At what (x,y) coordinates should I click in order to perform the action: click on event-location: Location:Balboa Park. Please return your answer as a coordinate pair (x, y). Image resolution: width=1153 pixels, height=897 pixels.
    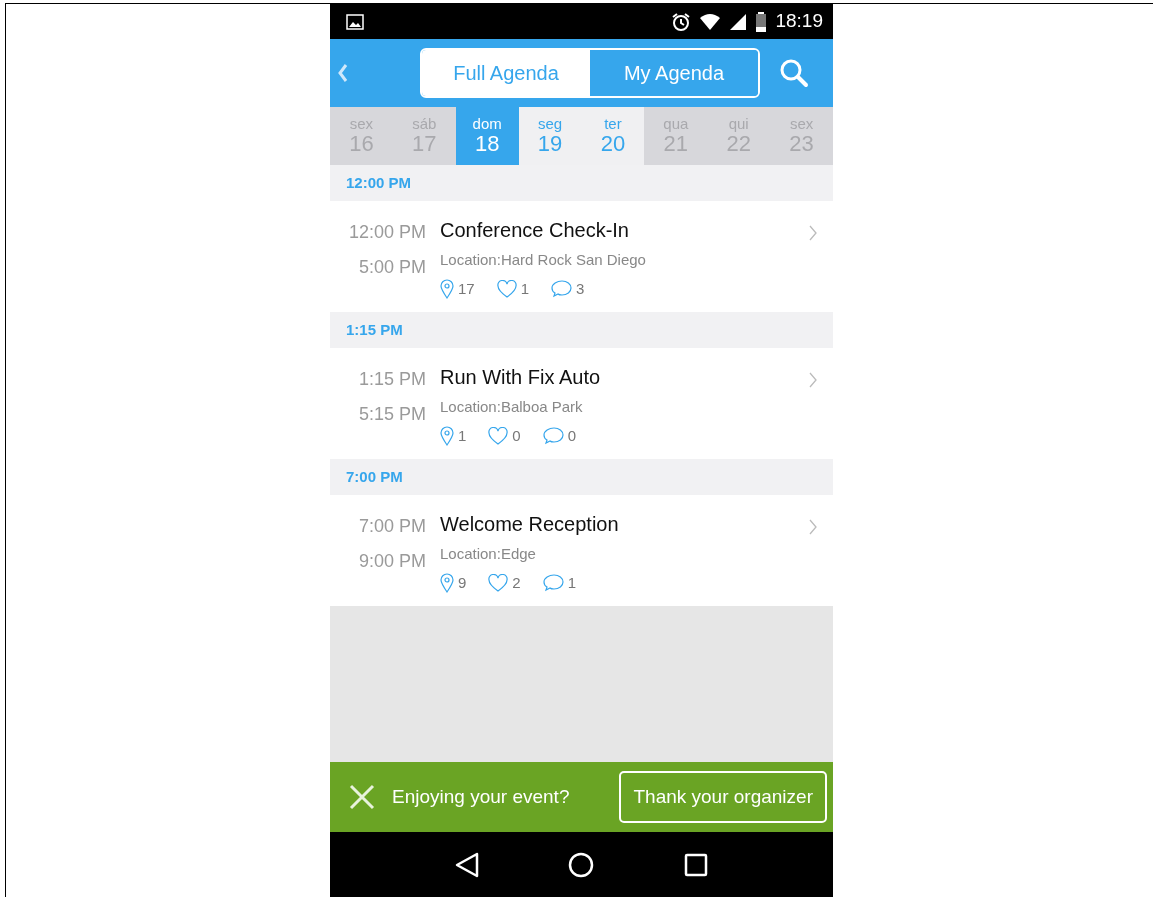
    Looking at the image, I should click on (512, 407).